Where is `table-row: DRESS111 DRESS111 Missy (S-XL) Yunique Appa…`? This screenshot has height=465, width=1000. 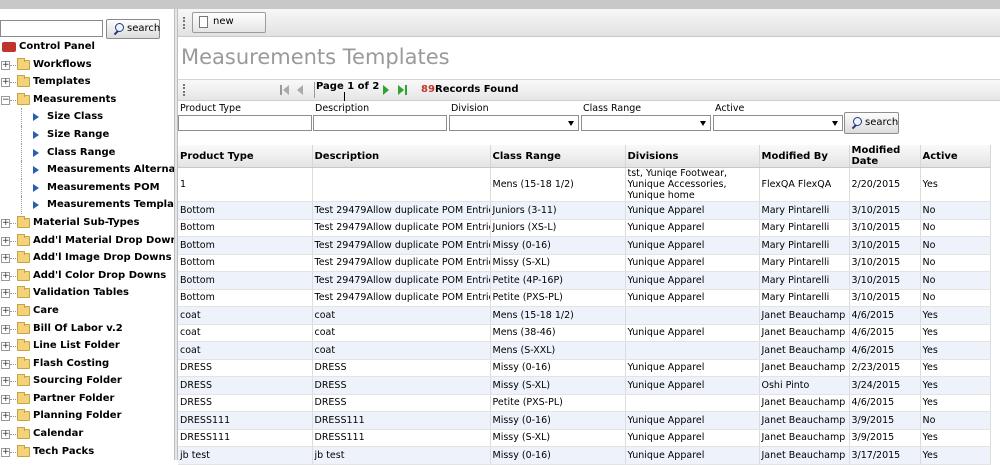
table-row: DRESS111 DRESS111 Missy (S-XL) Yunique Appa… is located at coordinates (584, 438).